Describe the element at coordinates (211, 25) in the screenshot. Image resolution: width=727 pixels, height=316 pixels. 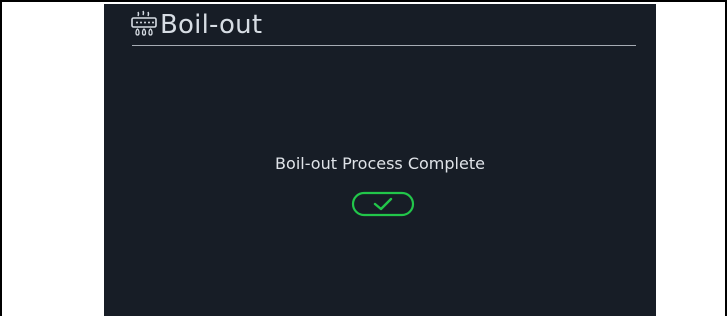
I see `page-title: Boil-out` at that location.